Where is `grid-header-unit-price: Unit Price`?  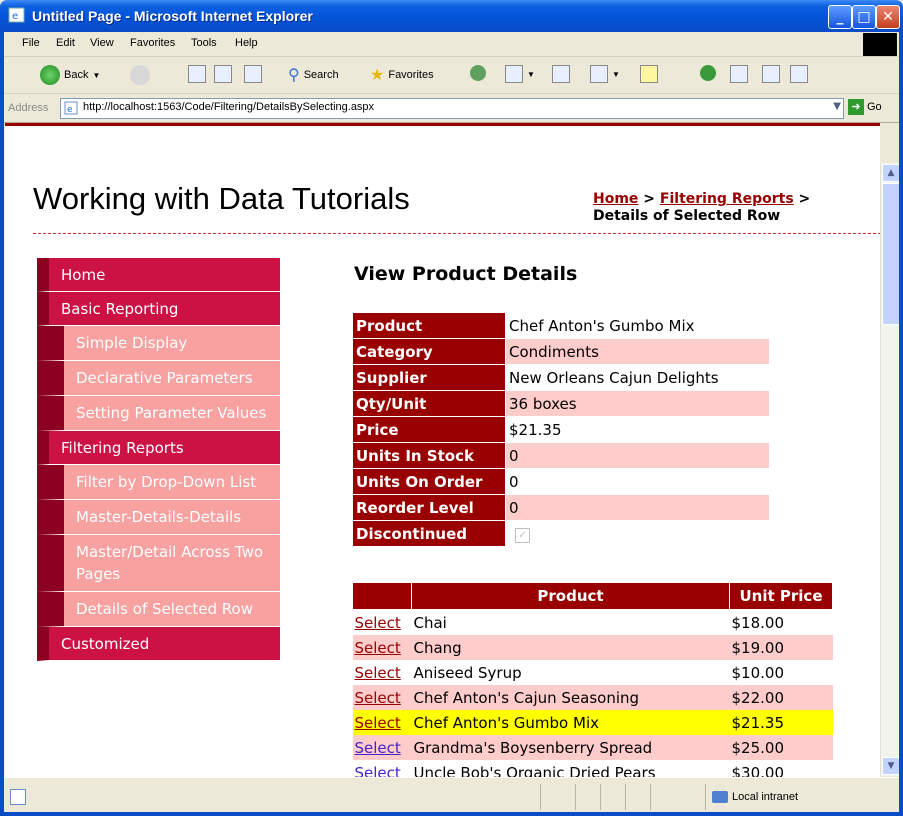
grid-header-unit-price: Unit Price is located at coordinates (781, 596).